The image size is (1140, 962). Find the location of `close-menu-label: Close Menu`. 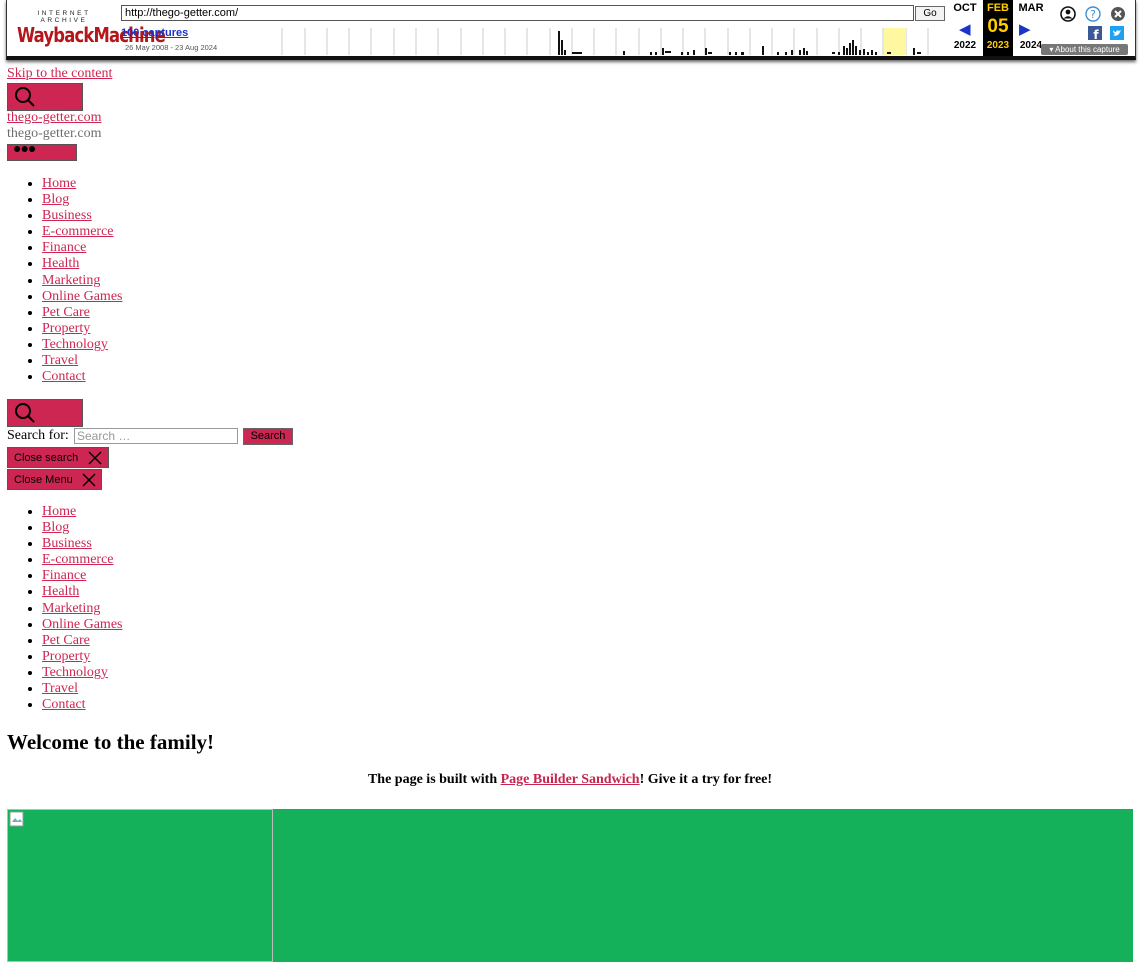

close-menu-label: Close Menu is located at coordinates (43, 480).